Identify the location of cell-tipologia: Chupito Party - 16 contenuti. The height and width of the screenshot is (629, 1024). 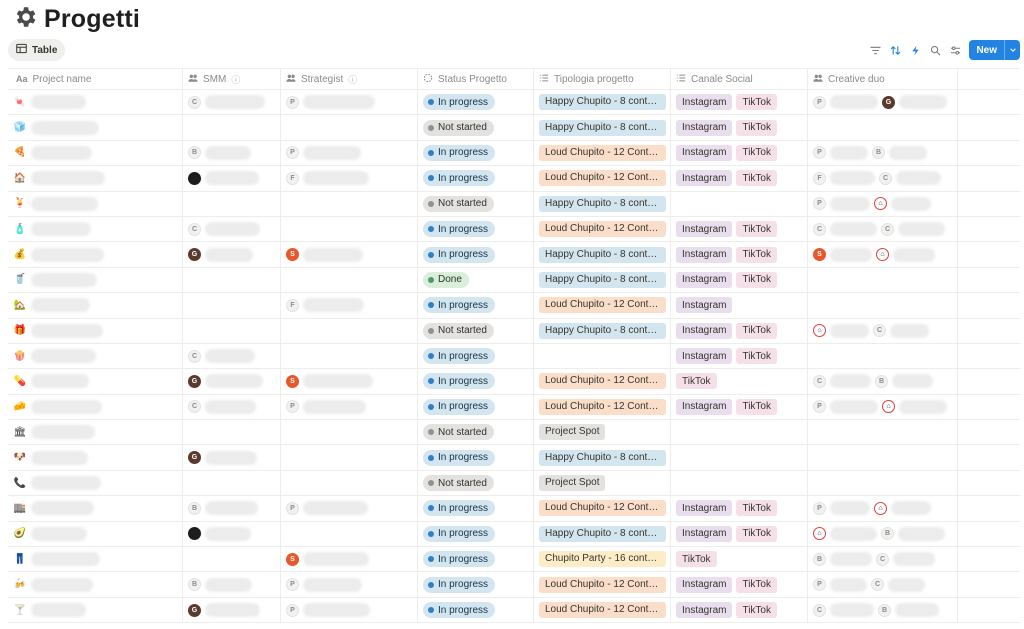
(602, 559).